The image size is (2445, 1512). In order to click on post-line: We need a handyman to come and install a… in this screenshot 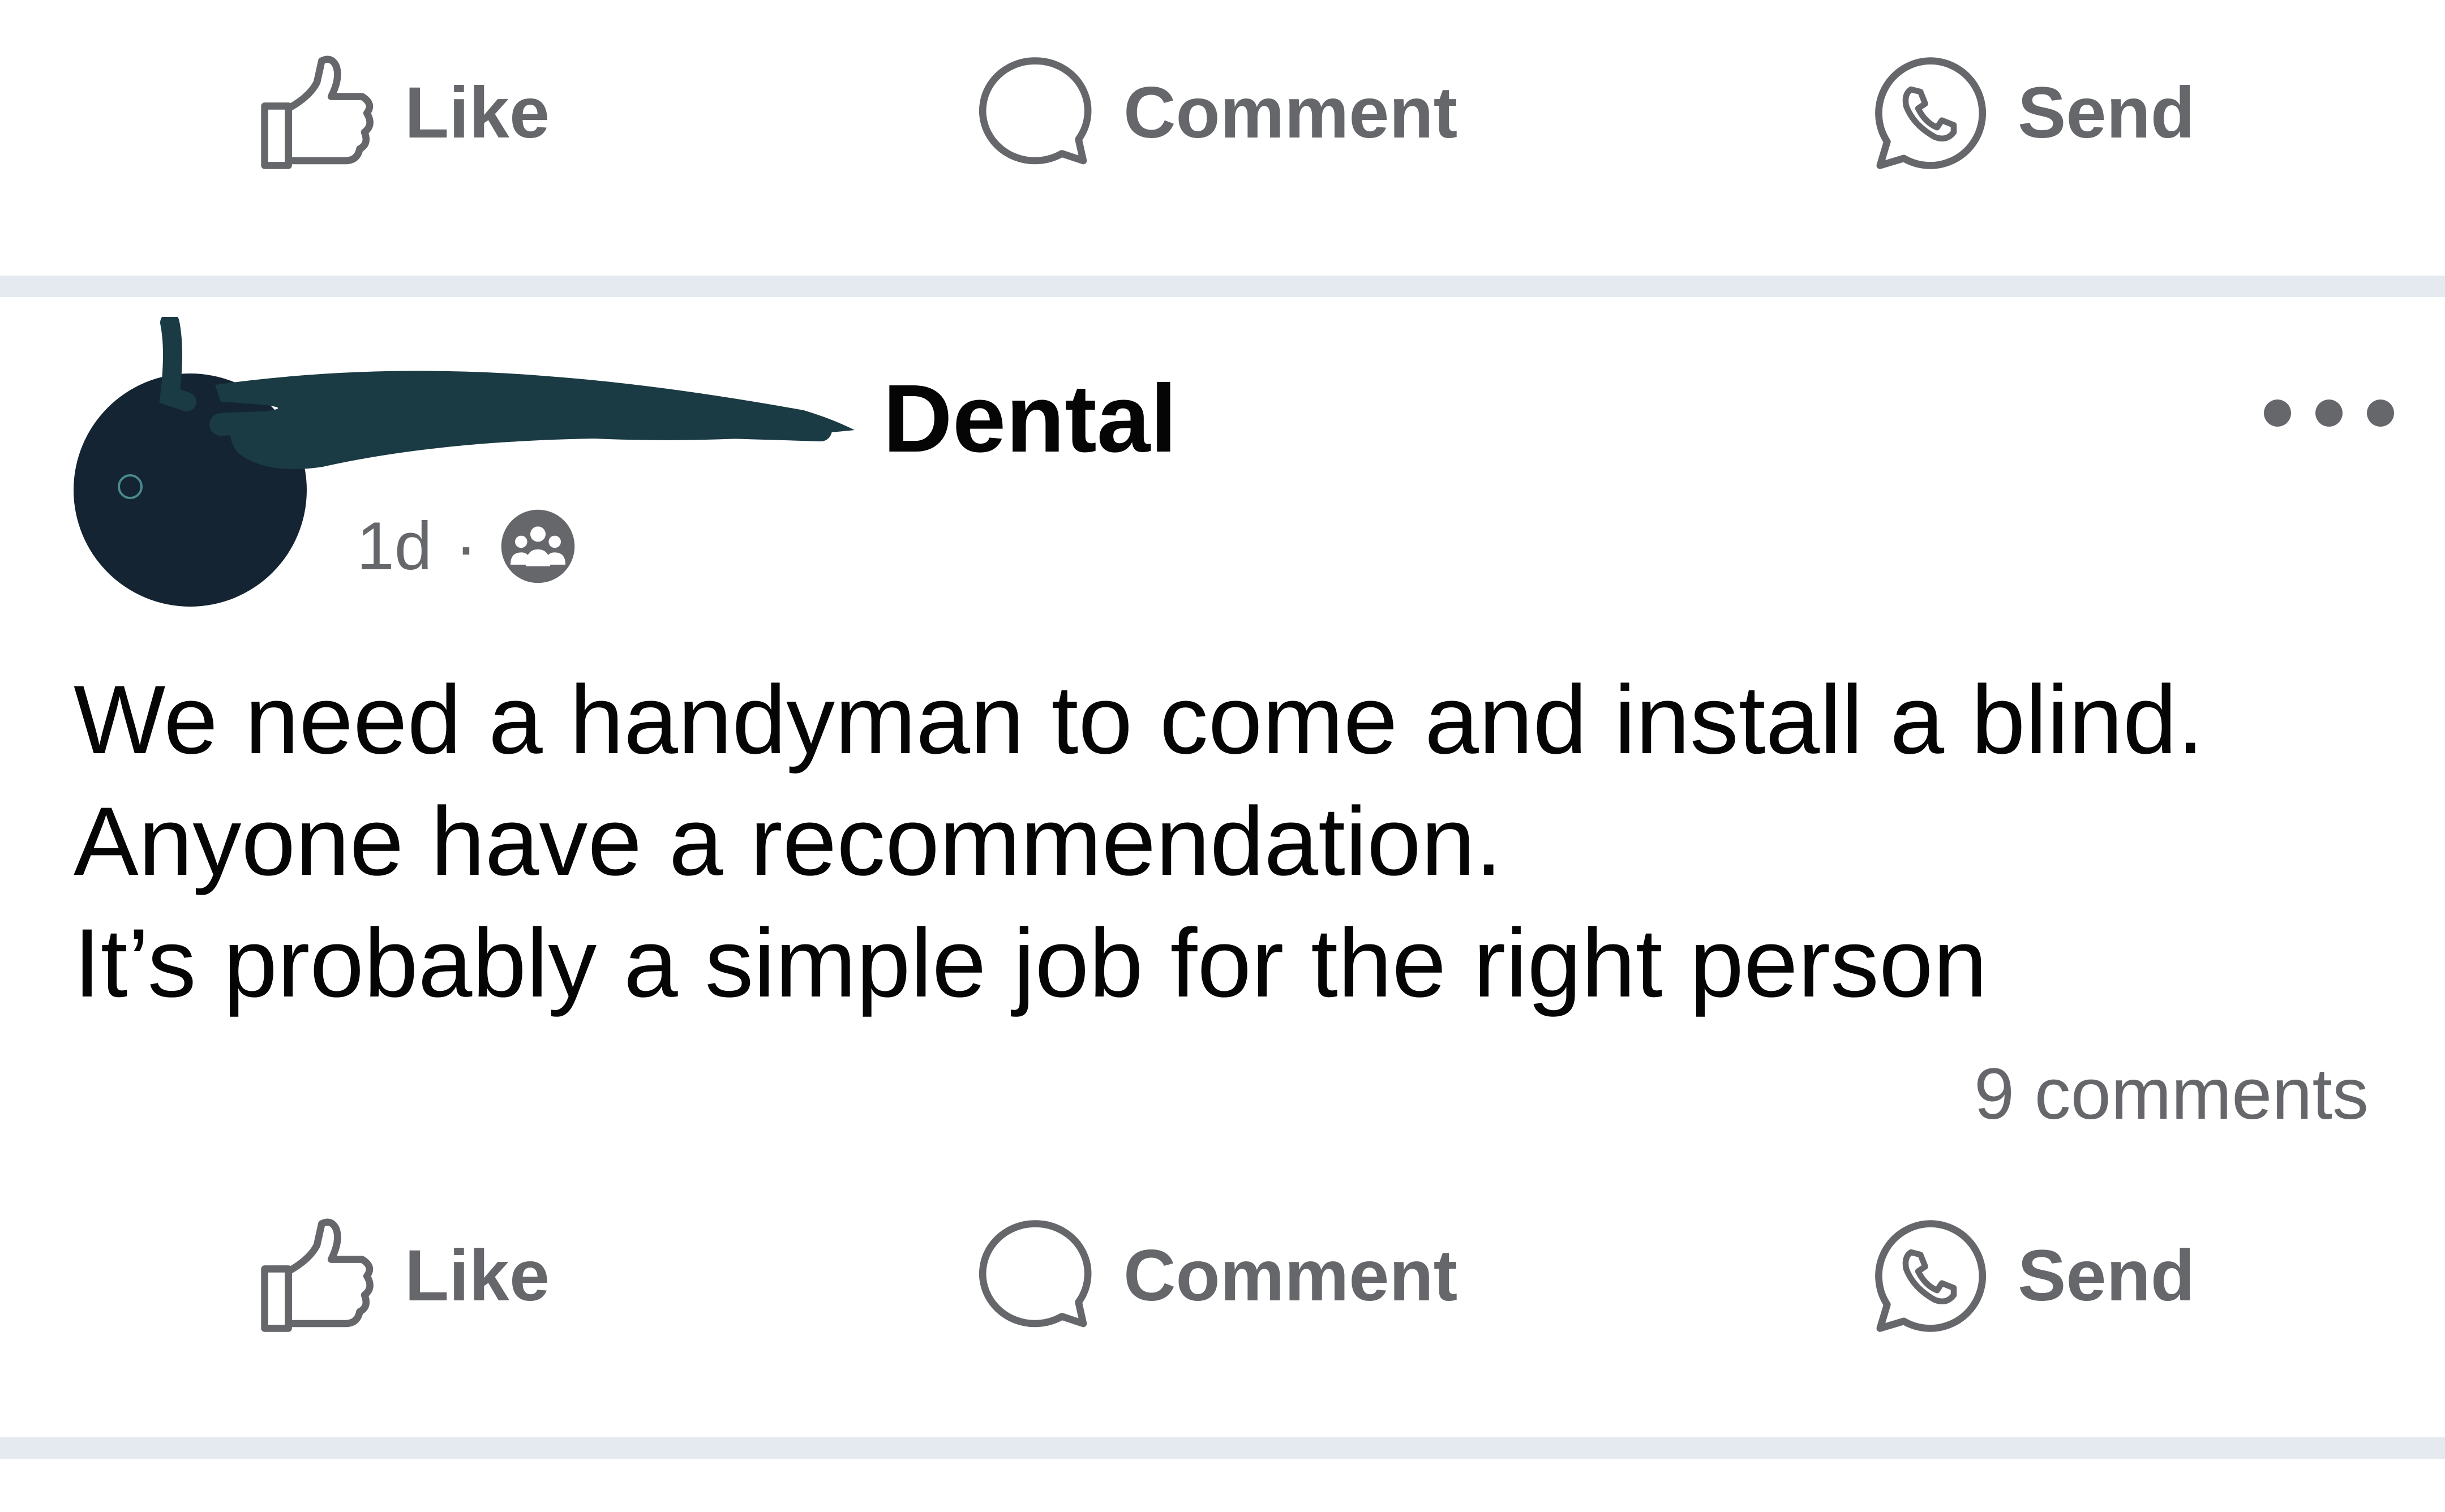, I will do `click(1139, 719)`.